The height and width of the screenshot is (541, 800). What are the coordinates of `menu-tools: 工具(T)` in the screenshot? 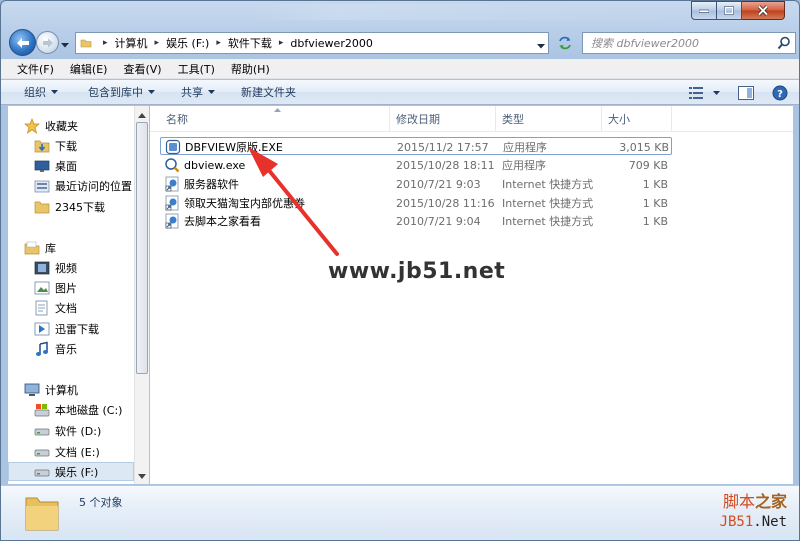 It's located at (196, 69).